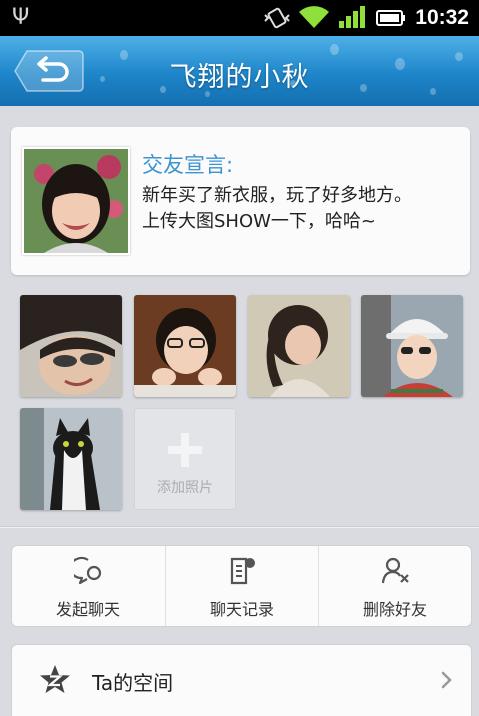 The image size is (479, 716). I want to click on space-label: Ta的空间, so click(133, 683).